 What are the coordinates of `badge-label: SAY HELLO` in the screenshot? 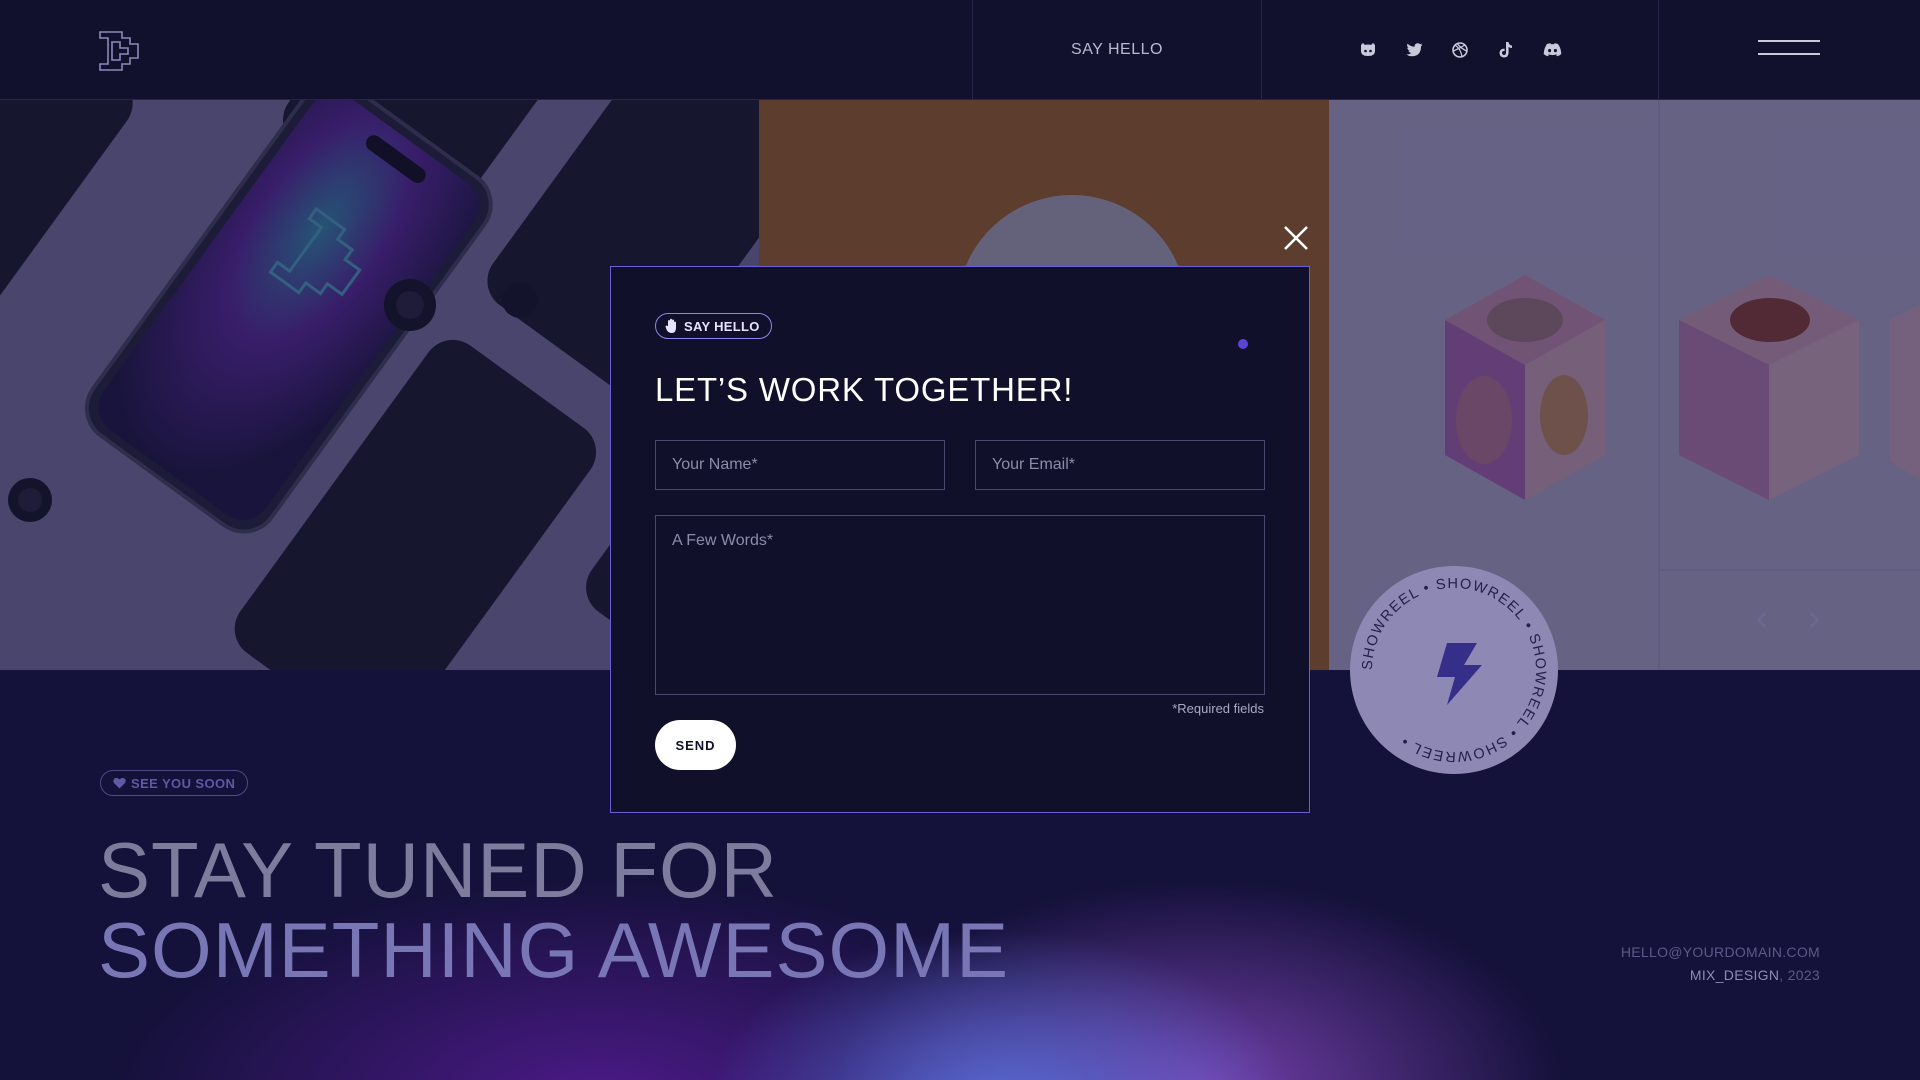 It's located at (722, 326).